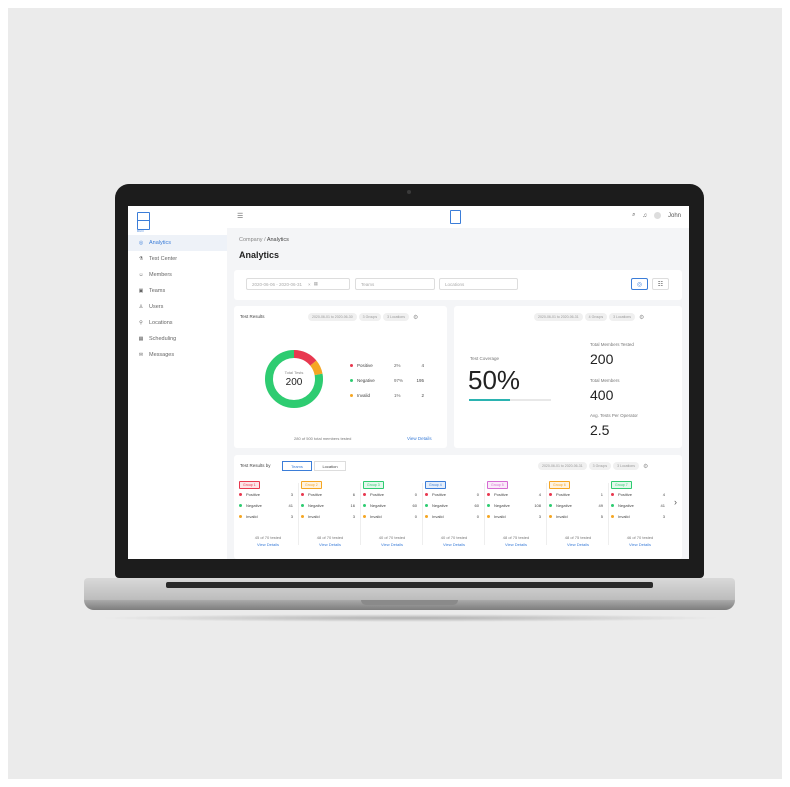  Describe the element at coordinates (578, 537) in the screenshot. I see `group-tested-text: 48 of 75 tested` at that location.